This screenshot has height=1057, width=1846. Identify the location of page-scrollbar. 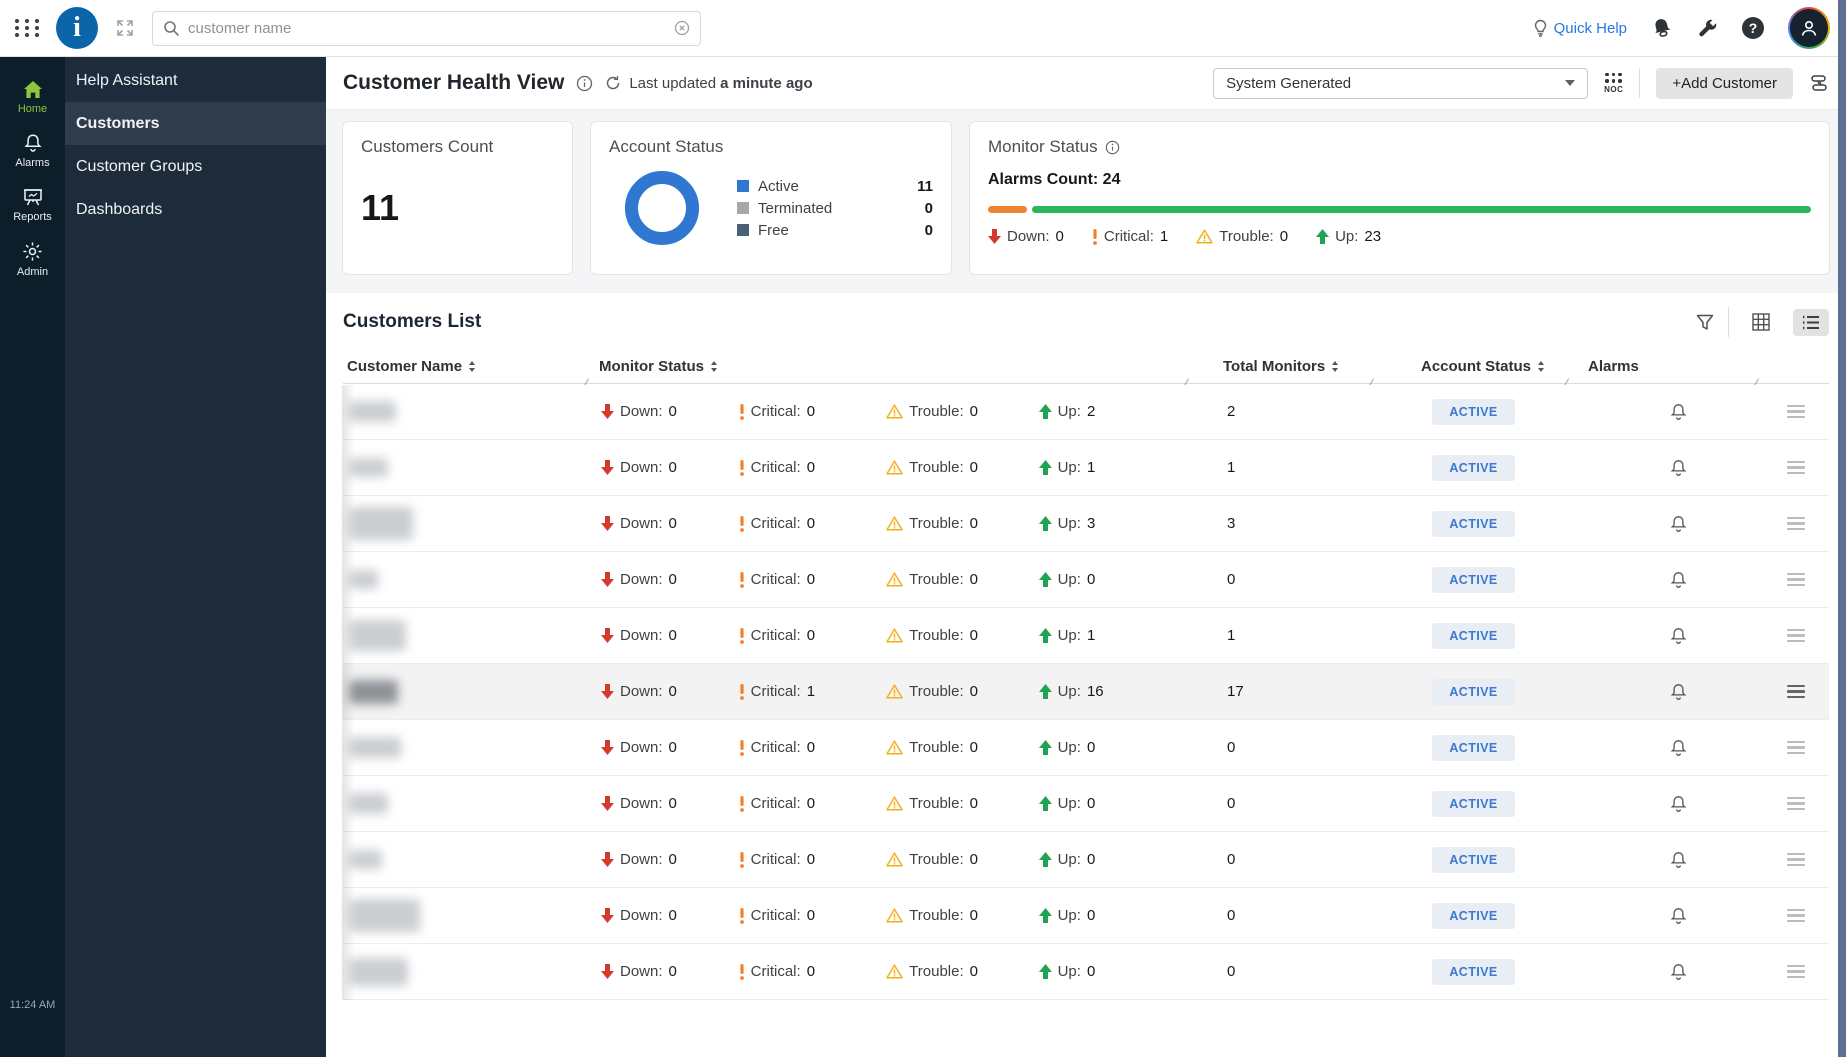
(1842, 528).